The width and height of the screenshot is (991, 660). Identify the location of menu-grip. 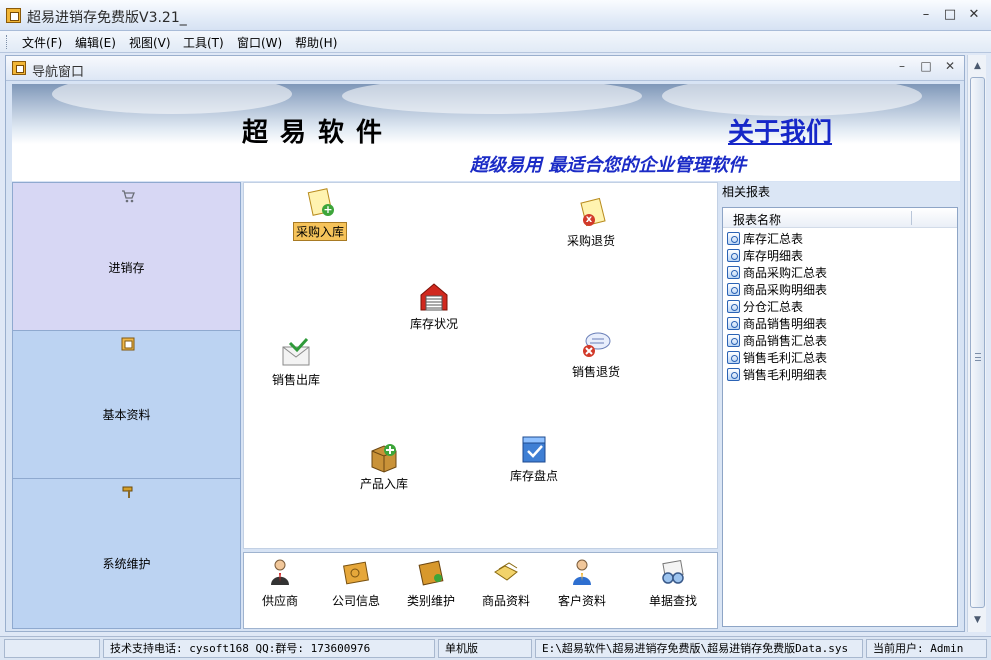
(7, 42).